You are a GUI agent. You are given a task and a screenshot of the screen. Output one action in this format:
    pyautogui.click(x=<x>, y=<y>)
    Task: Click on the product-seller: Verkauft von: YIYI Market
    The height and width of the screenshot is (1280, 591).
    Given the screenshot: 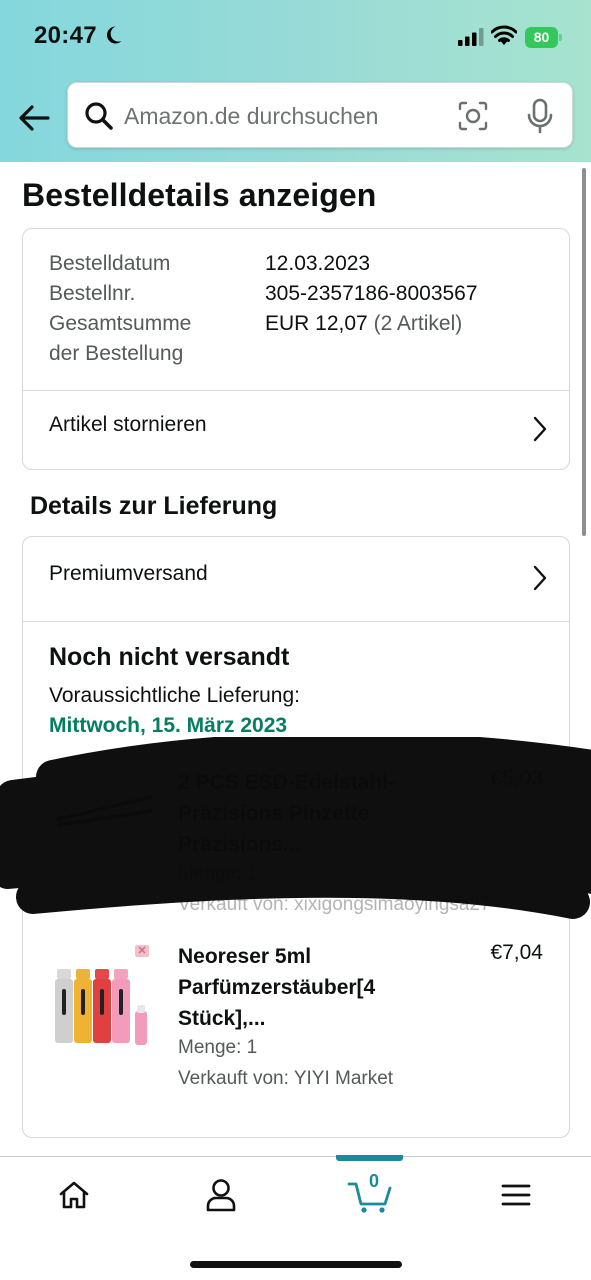 What is the action you would take?
    pyautogui.click(x=286, y=1078)
    